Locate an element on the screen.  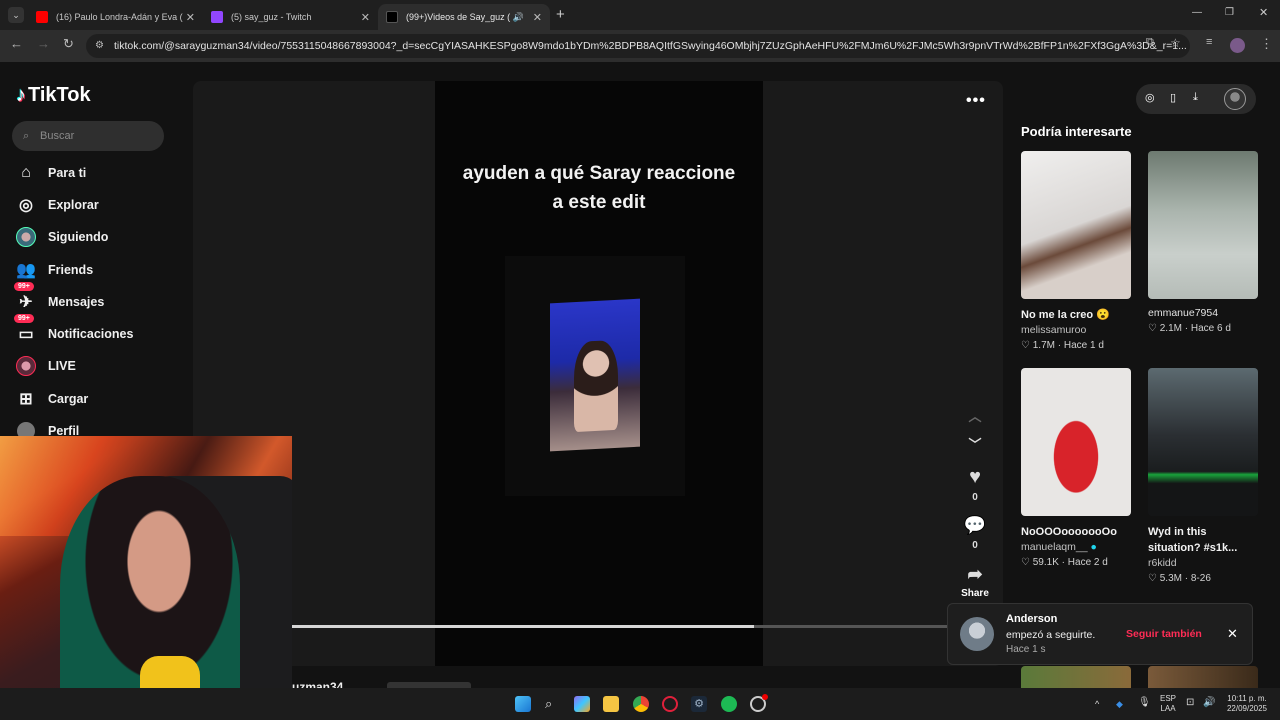
card-username: melissamuroo is located at coordinates (1076, 330).